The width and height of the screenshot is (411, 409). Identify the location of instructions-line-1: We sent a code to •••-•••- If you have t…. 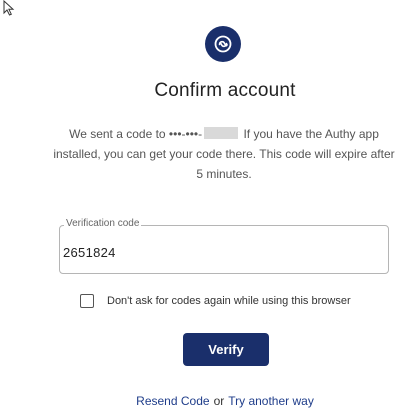
(207, 134).